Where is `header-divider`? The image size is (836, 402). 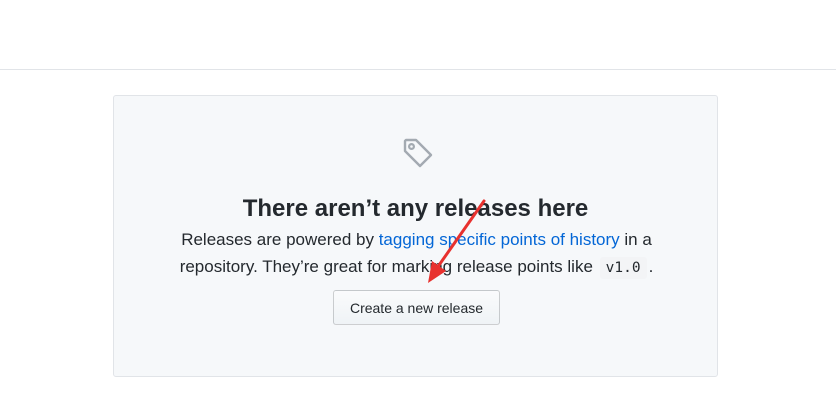 header-divider is located at coordinates (418, 69).